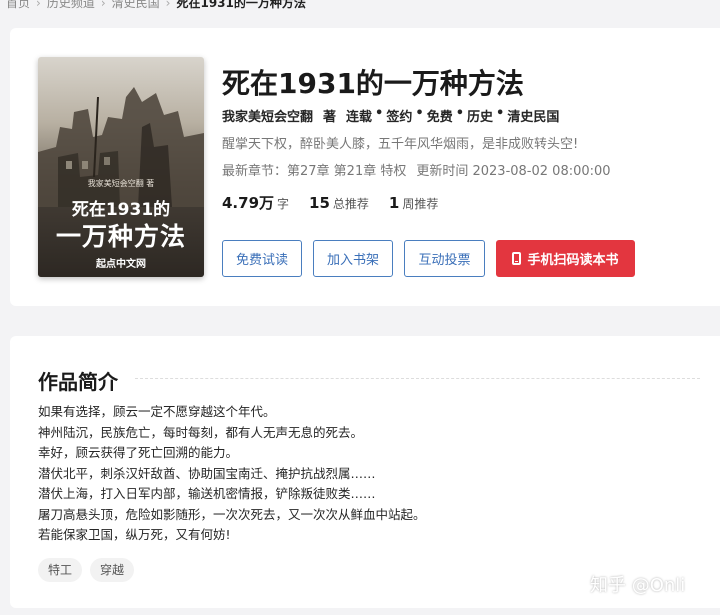 This screenshot has width=720, height=615. Describe the element at coordinates (513, 171) in the screenshot. I see `update-time: 更新时间 2023-08-02 08:00:00` at that location.